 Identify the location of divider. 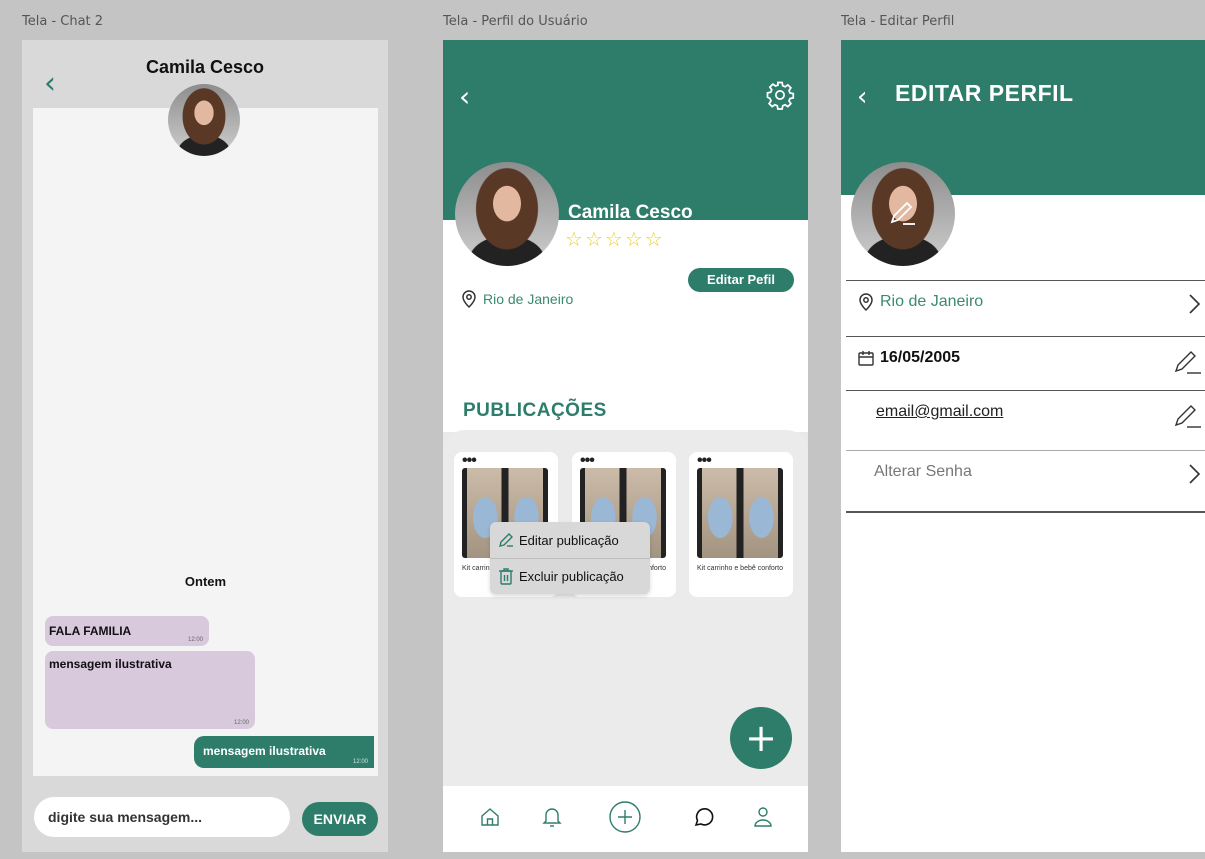
(1025, 512).